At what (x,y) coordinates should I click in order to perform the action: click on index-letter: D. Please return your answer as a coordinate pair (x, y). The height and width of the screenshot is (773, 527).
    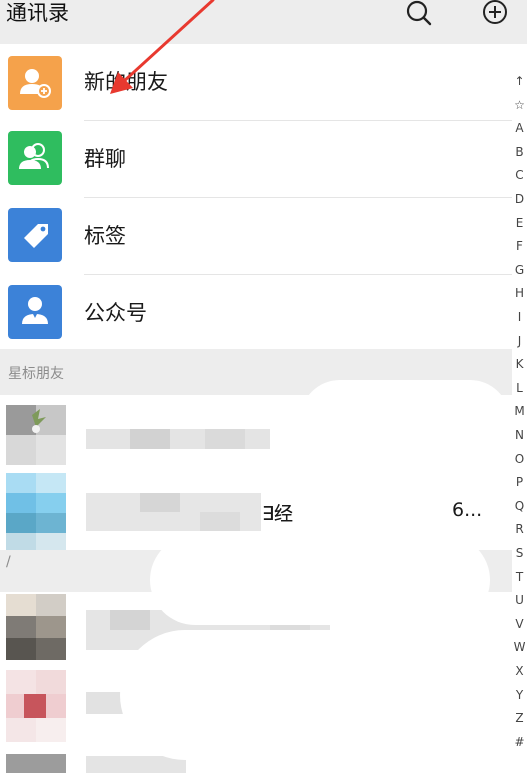
    Looking at the image, I should click on (519, 199).